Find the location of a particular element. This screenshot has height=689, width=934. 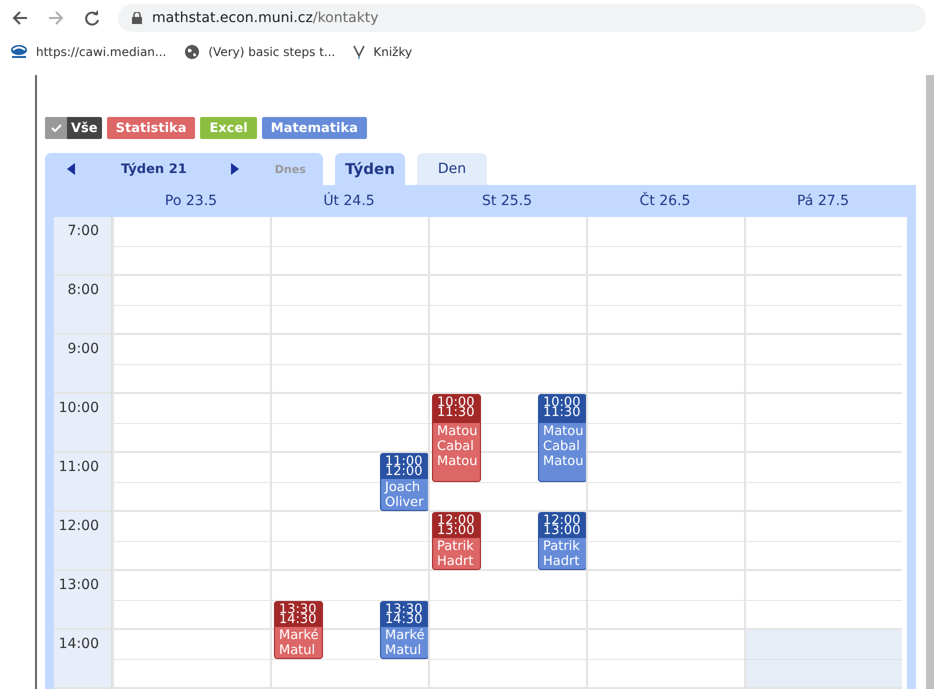

hour-label: 11:00 is located at coordinates (82, 482).